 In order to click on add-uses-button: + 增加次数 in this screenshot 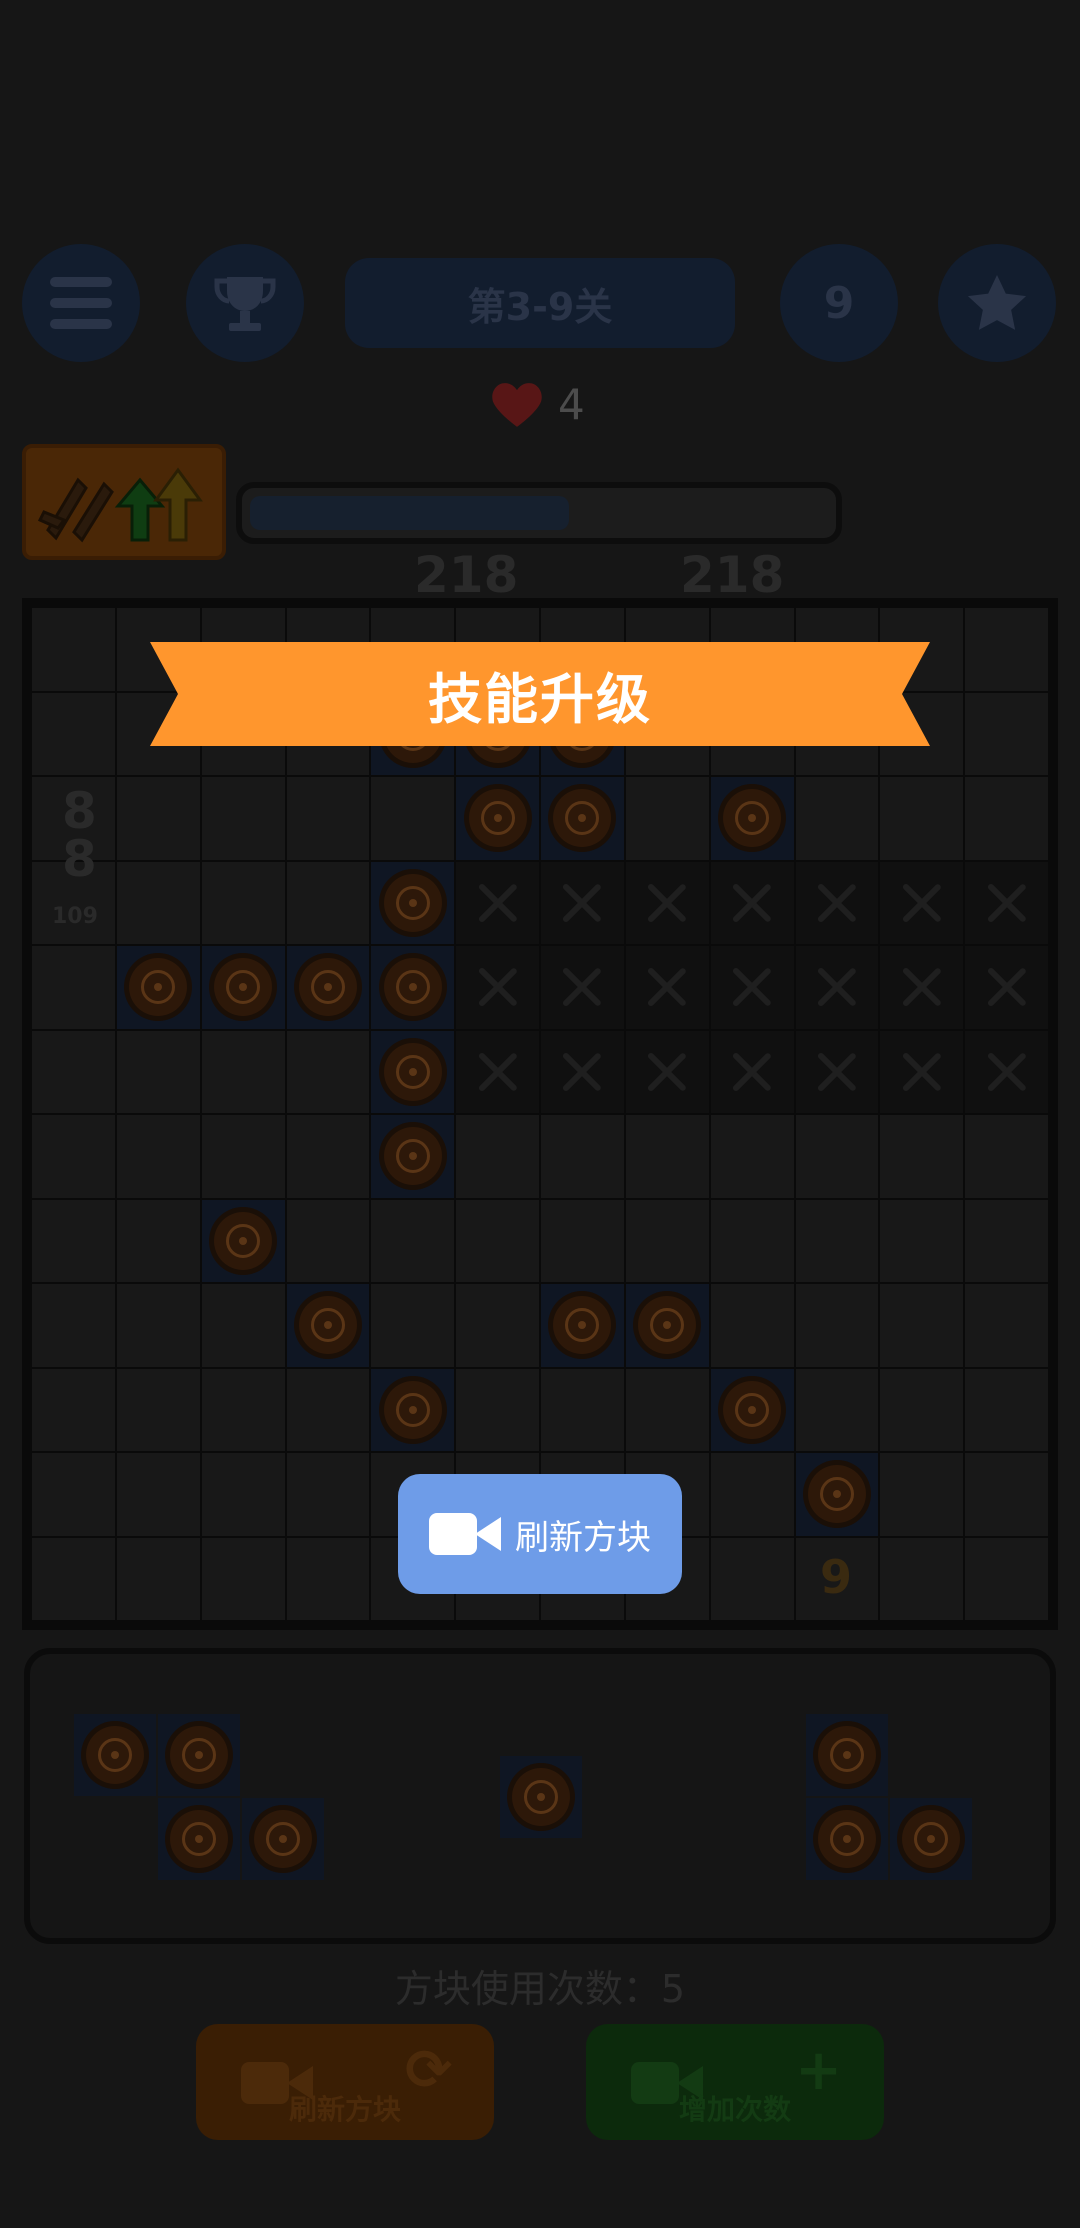, I will do `click(735, 2082)`.